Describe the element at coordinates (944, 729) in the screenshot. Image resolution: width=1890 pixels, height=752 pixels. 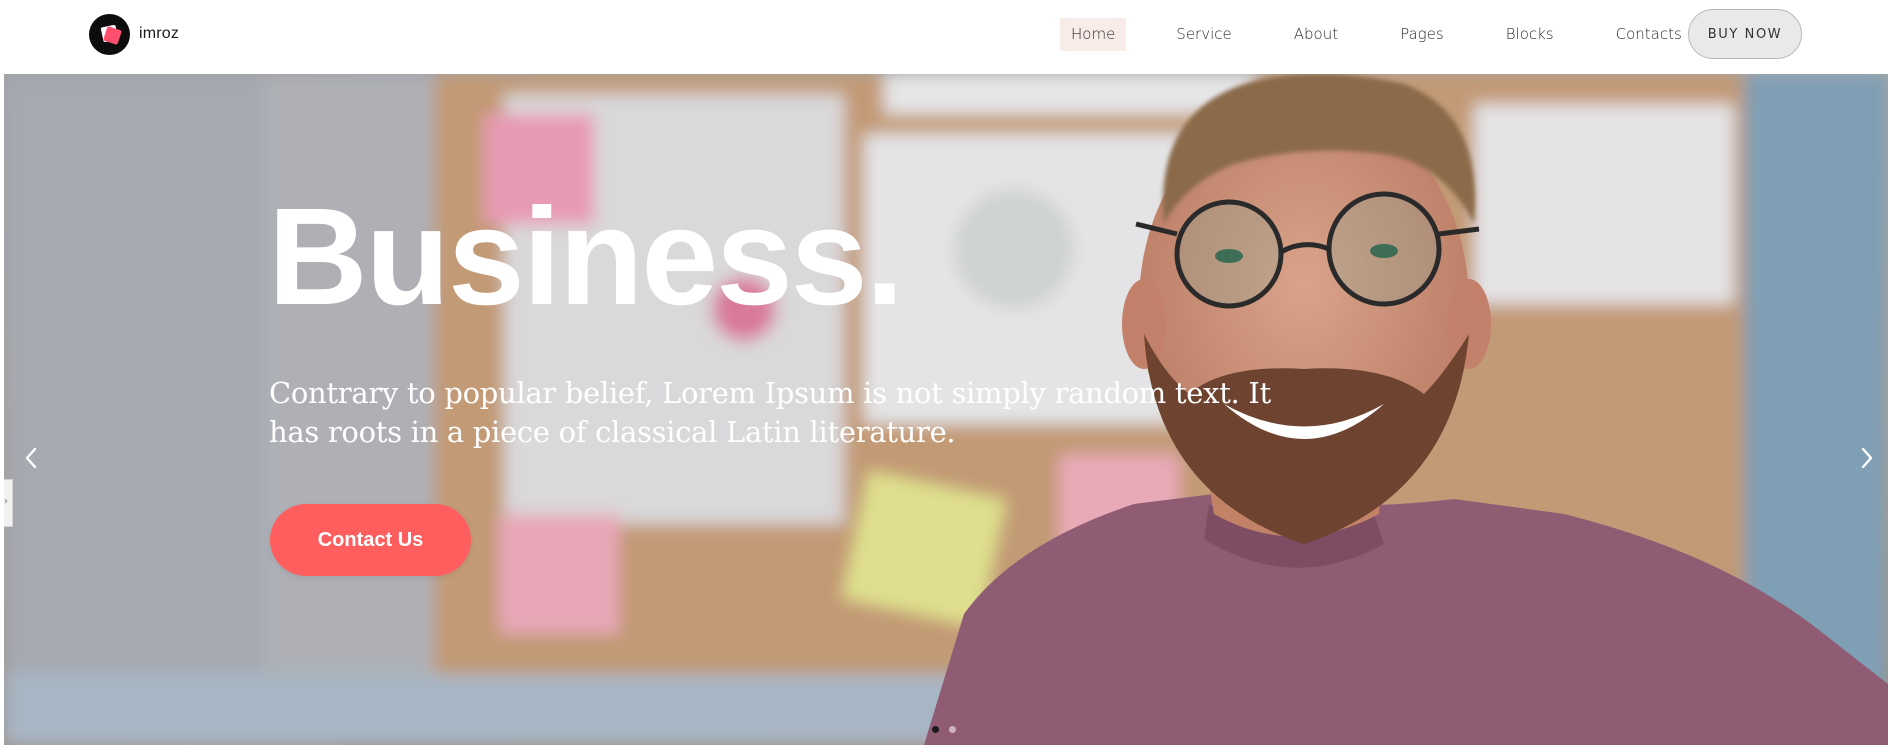
I see `slider-pagination` at that location.